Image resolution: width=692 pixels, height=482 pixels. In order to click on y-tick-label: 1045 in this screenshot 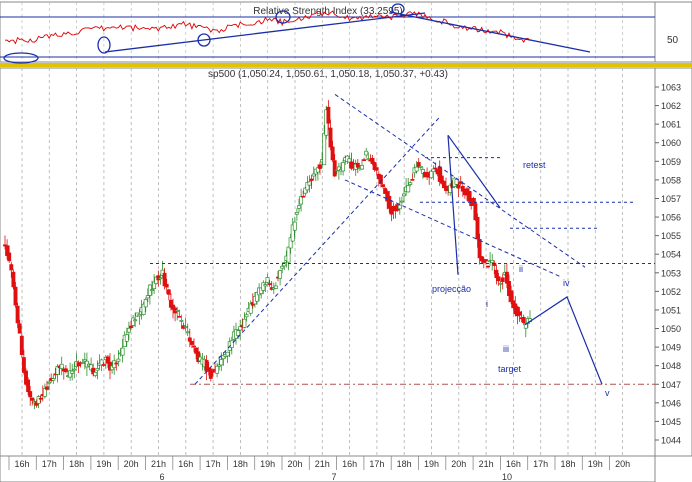, I will do `click(671, 422)`.